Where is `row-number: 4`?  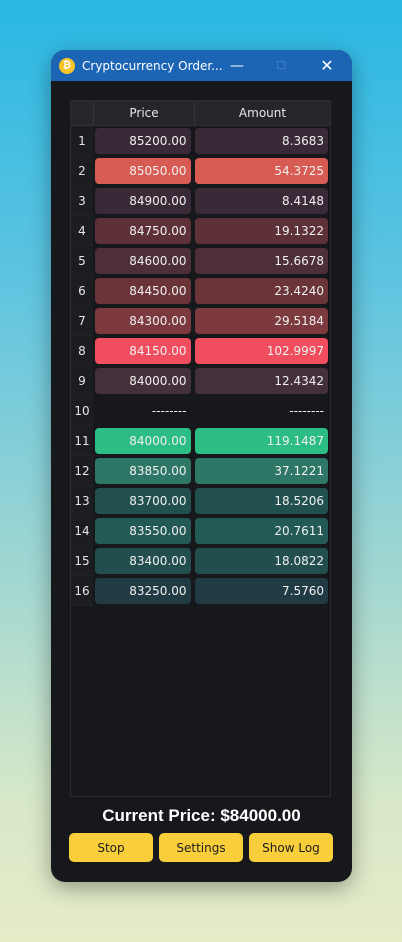
row-number: 4 is located at coordinates (82, 231).